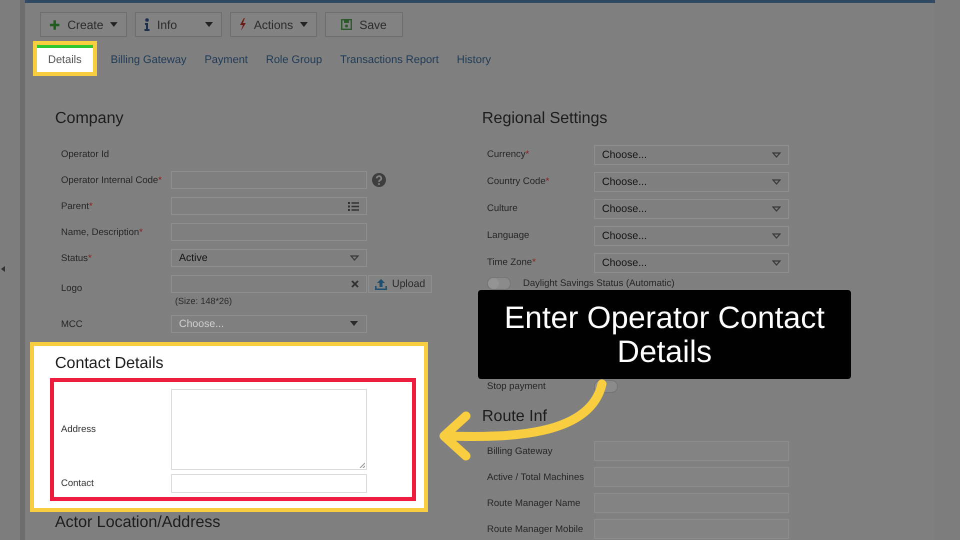  Describe the element at coordinates (112, 180) in the screenshot. I see `field-label: Operator Internal Code*` at that location.